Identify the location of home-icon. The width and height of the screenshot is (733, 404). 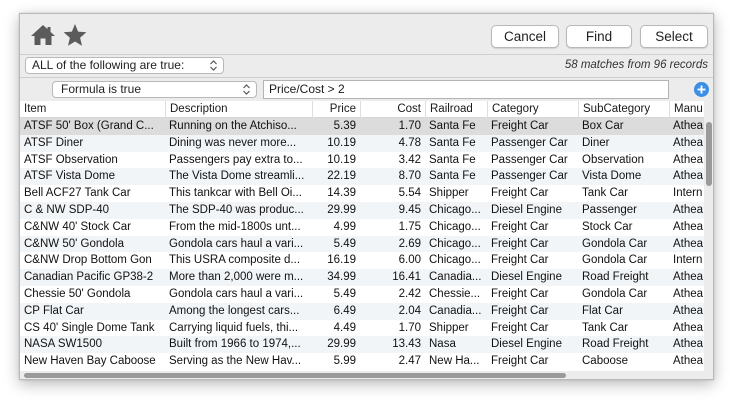
(43, 35).